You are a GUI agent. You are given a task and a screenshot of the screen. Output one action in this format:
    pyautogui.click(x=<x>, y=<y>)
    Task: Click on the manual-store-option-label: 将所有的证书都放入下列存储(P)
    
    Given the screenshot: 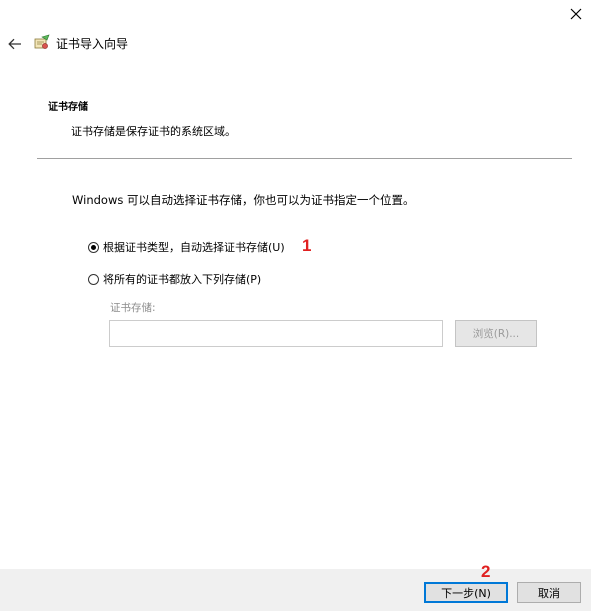 What is the action you would take?
    pyautogui.click(x=182, y=279)
    